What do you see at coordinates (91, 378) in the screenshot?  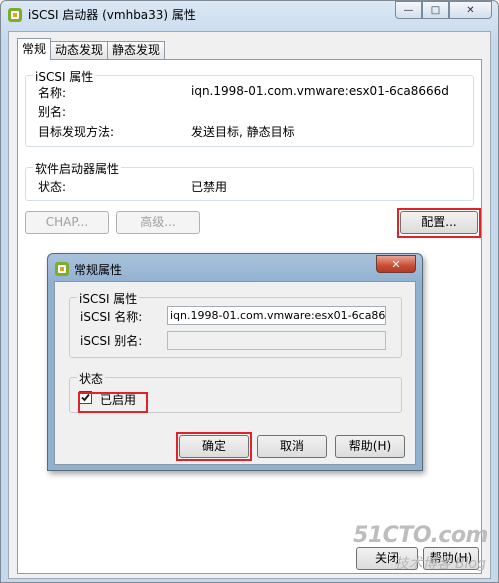 I see `dialog-status-legend: 状态` at bounding box center [91, 378].